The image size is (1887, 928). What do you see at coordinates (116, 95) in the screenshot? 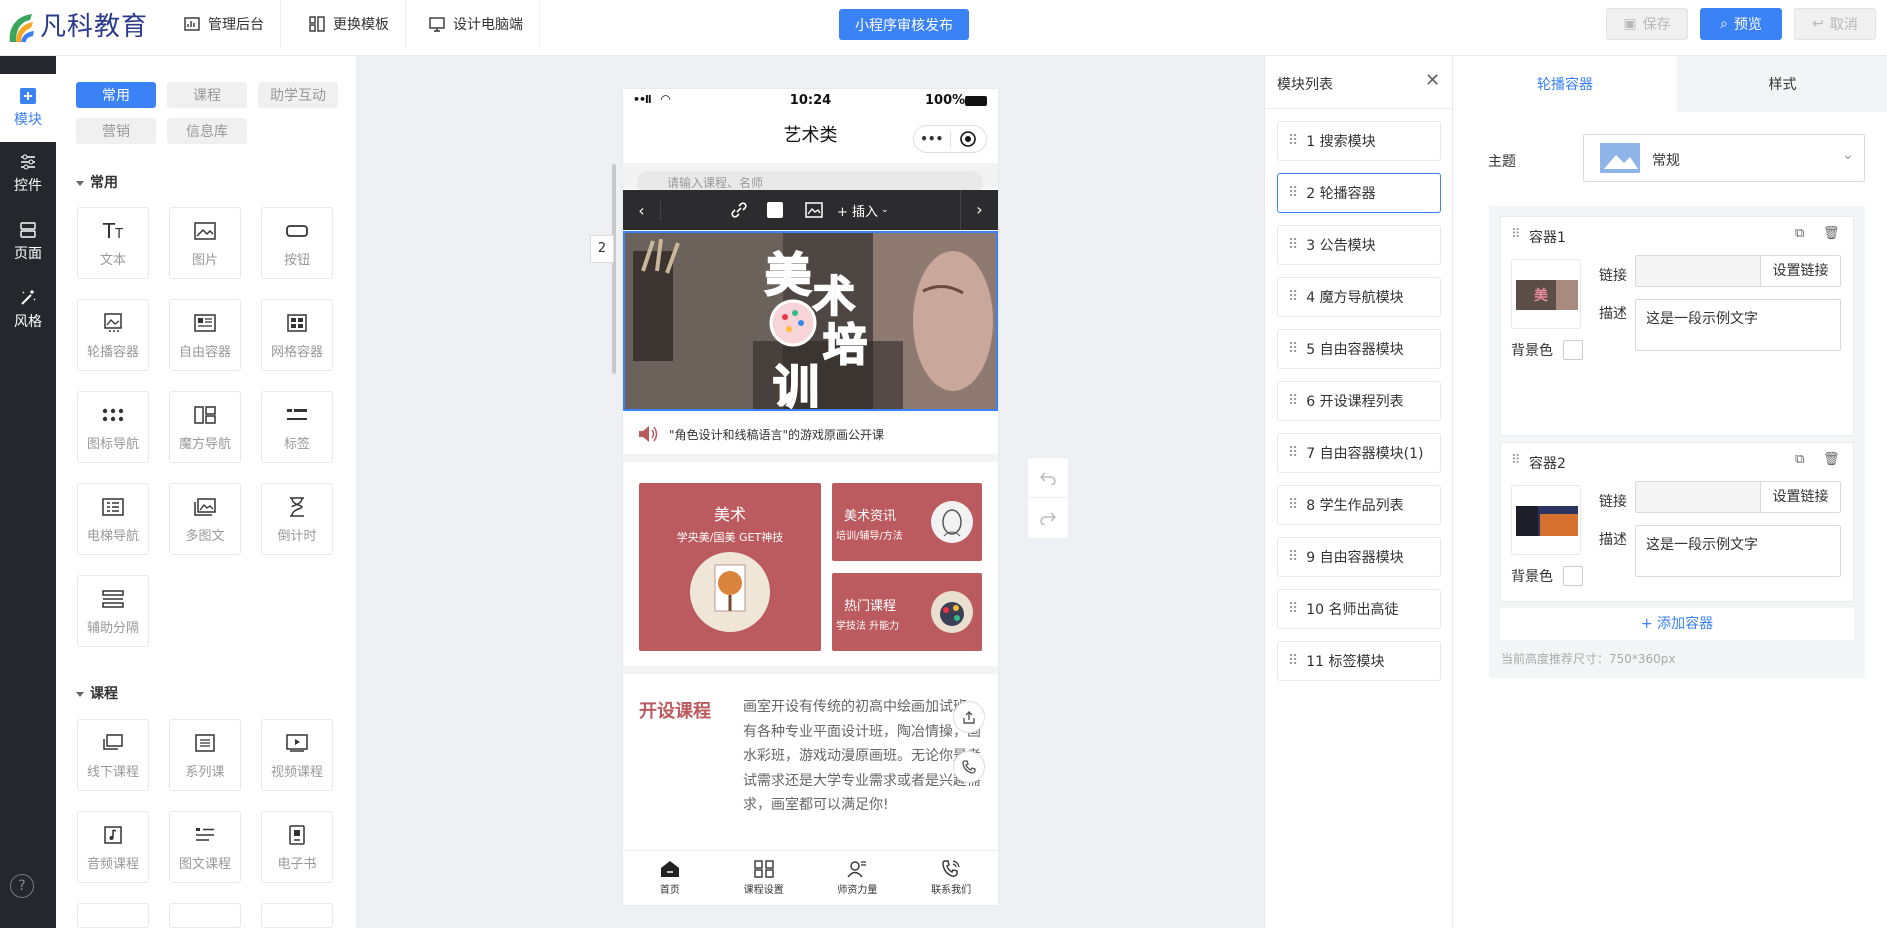
I see `category-chip-common: 常用` at bounding box center [116, 95].